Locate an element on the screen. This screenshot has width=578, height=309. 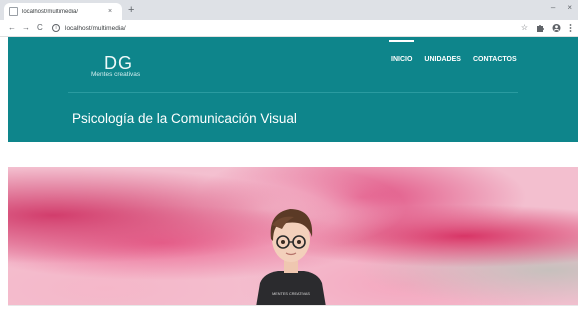
header-divider is located at coordinates (293, 92).